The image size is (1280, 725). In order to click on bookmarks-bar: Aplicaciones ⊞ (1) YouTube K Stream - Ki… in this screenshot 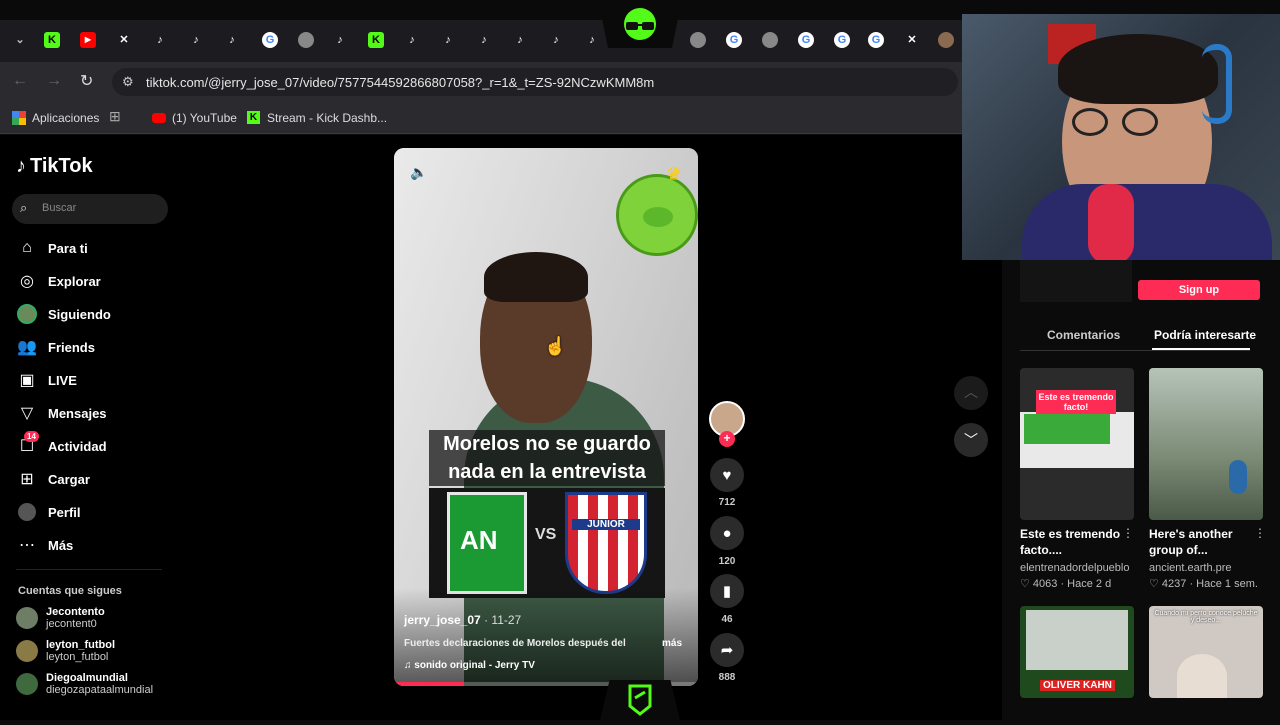, I will do `click(481, 118)`.